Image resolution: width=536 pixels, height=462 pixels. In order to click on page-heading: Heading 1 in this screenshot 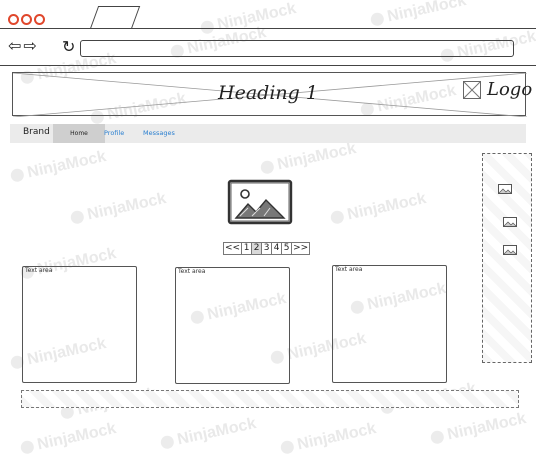, I will do `click(268, 93)`.